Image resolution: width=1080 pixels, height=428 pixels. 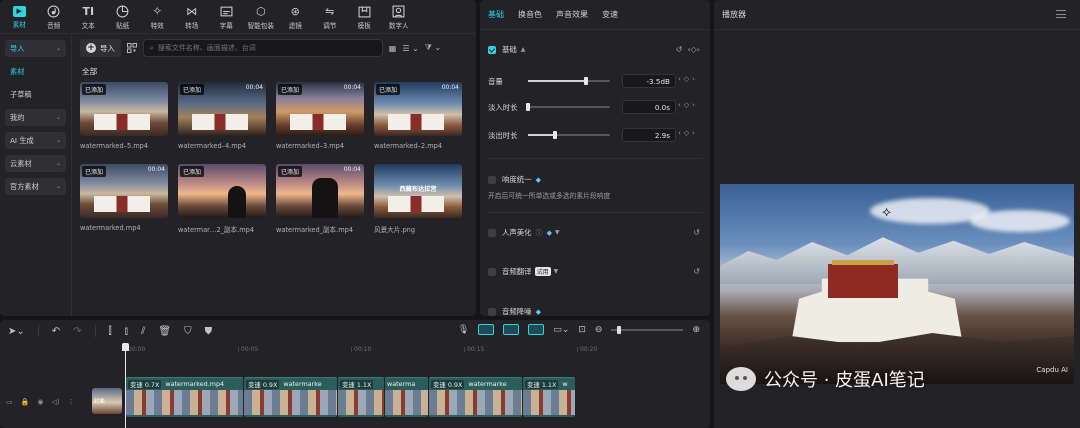 I want to click on search-input, so click(x=262, y=48).